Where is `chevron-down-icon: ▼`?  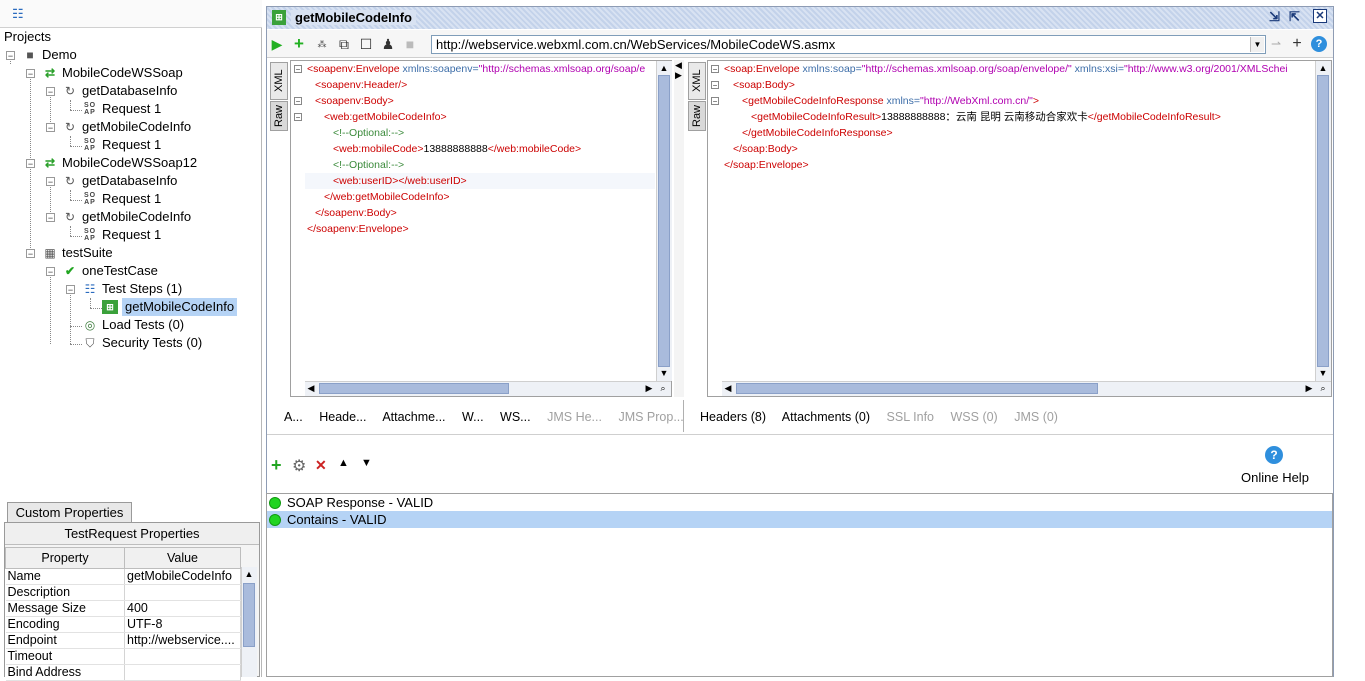 chevron-down-icon: ▼ is located at coordinates (1257, 44).